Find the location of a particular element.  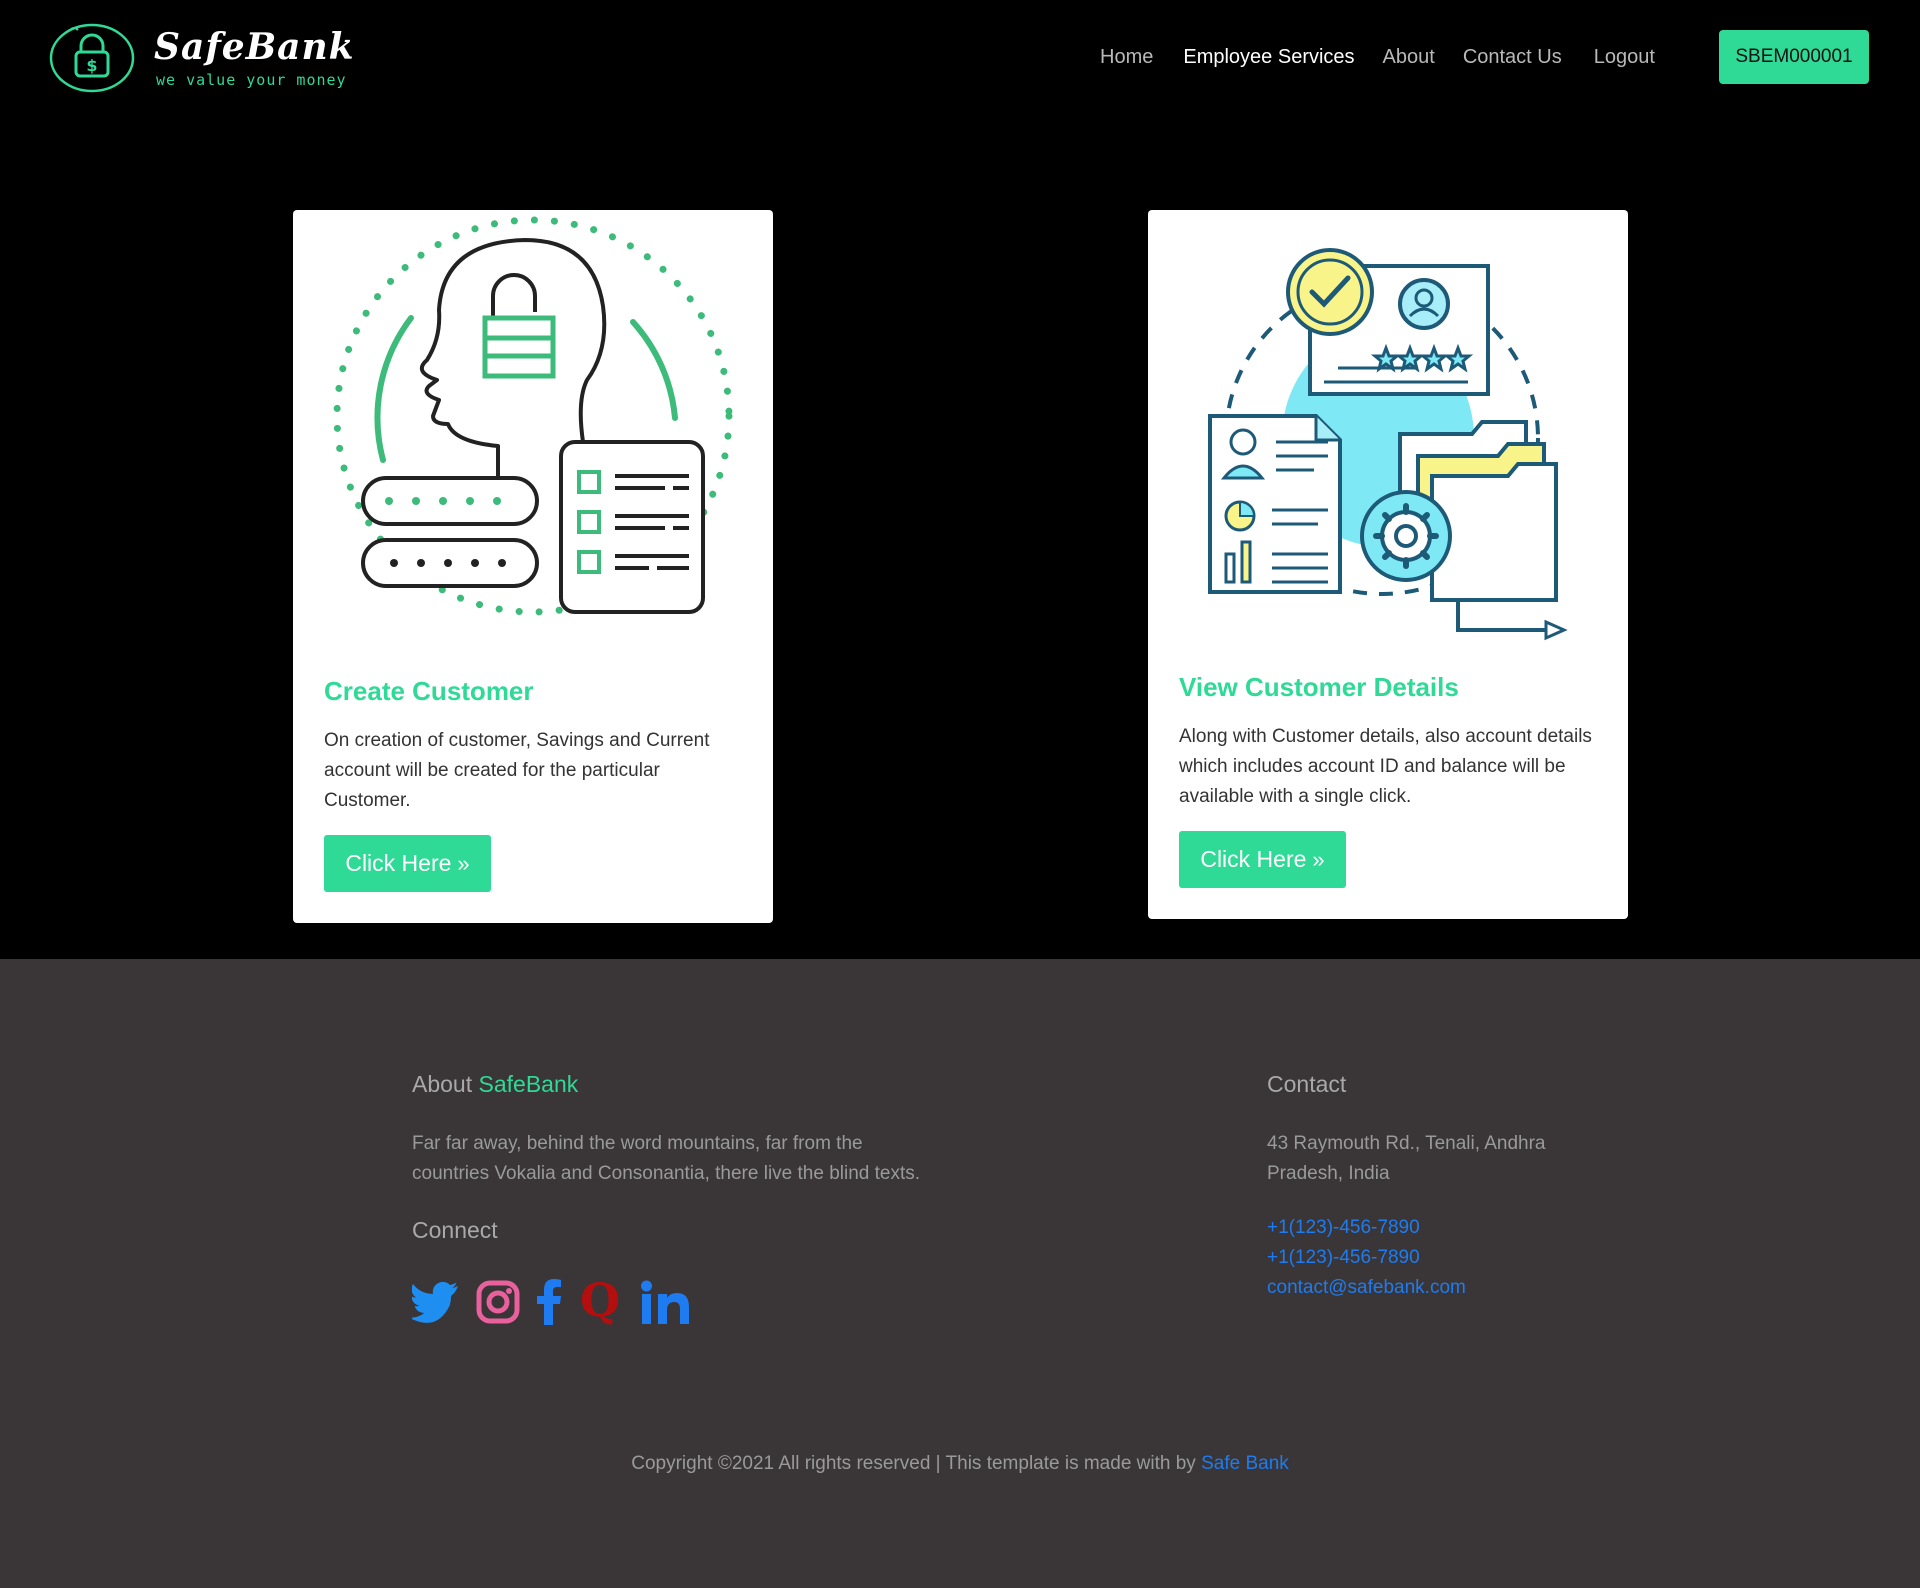

brand-tagline: we value your money is located at coordinates (251, 80).